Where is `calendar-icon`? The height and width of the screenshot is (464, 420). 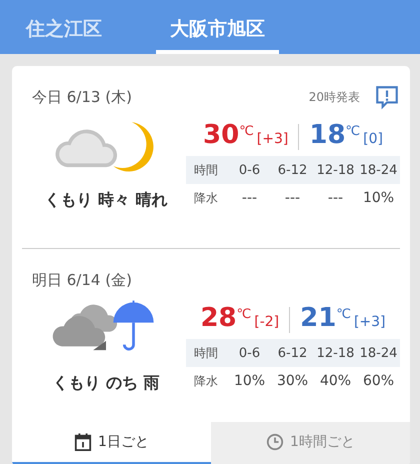
calendar-icon is located at coordinates (83, 442).